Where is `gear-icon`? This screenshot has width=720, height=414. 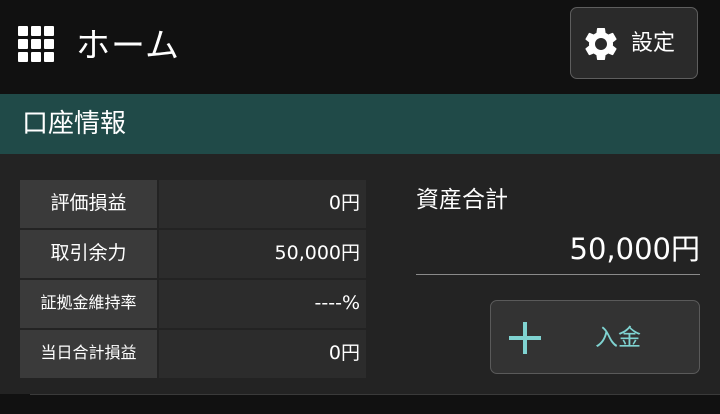 gear-icon is located at coordinates (601, 43).